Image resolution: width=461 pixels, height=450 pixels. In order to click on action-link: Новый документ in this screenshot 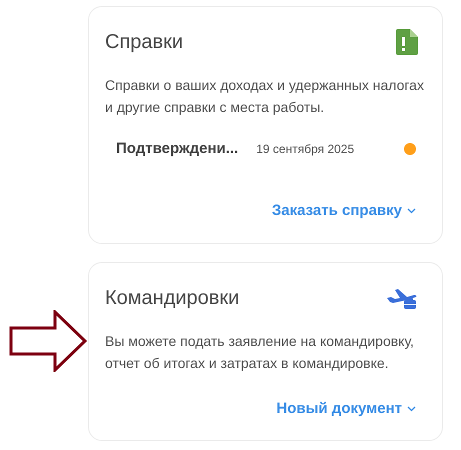, I will do `click(346, 409)`.